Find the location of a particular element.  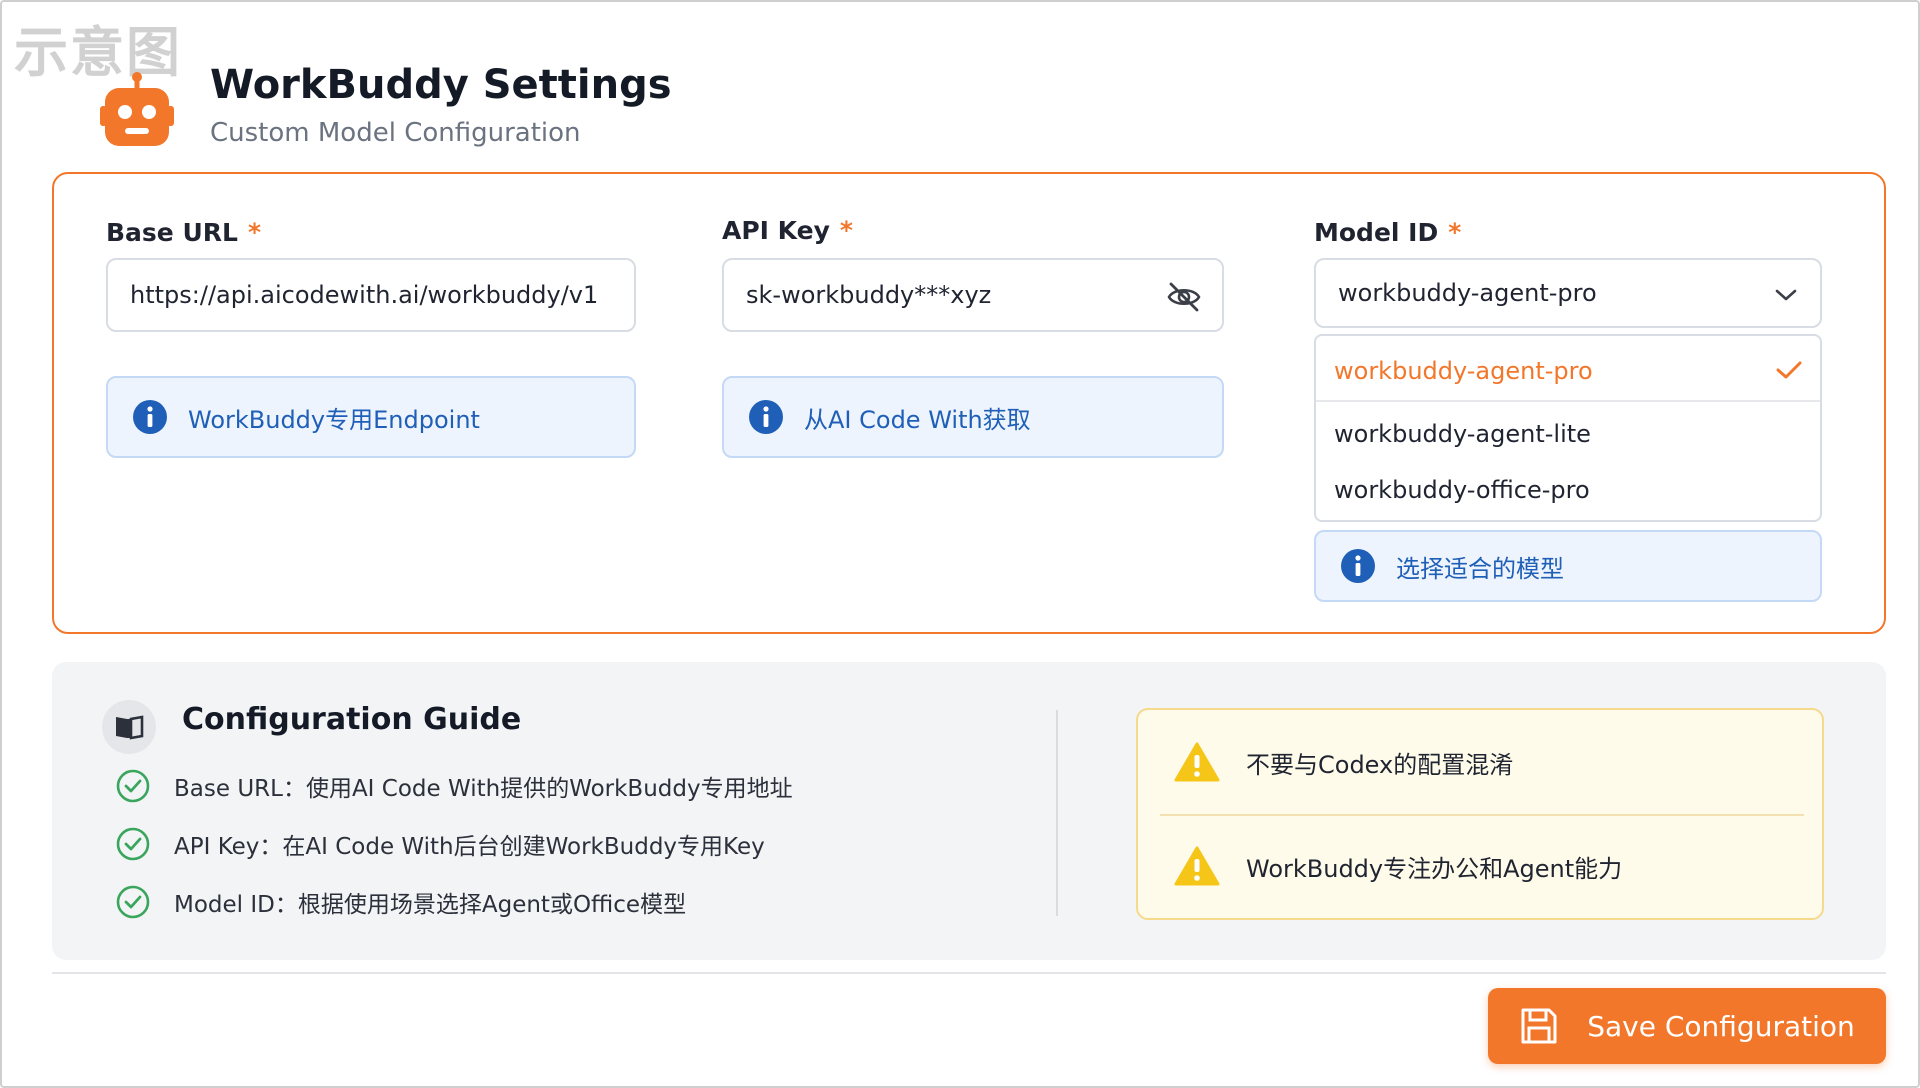

chevron-down-icon is located at coordinates (1786, 295).